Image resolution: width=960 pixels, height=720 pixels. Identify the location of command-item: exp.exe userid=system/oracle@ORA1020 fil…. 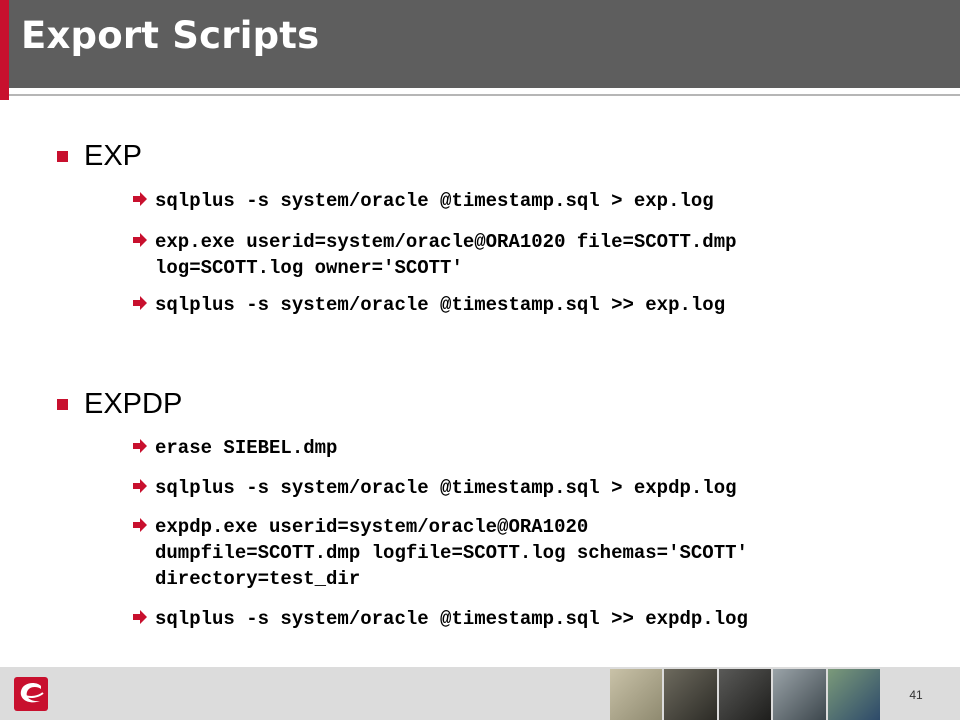
(435, 255).